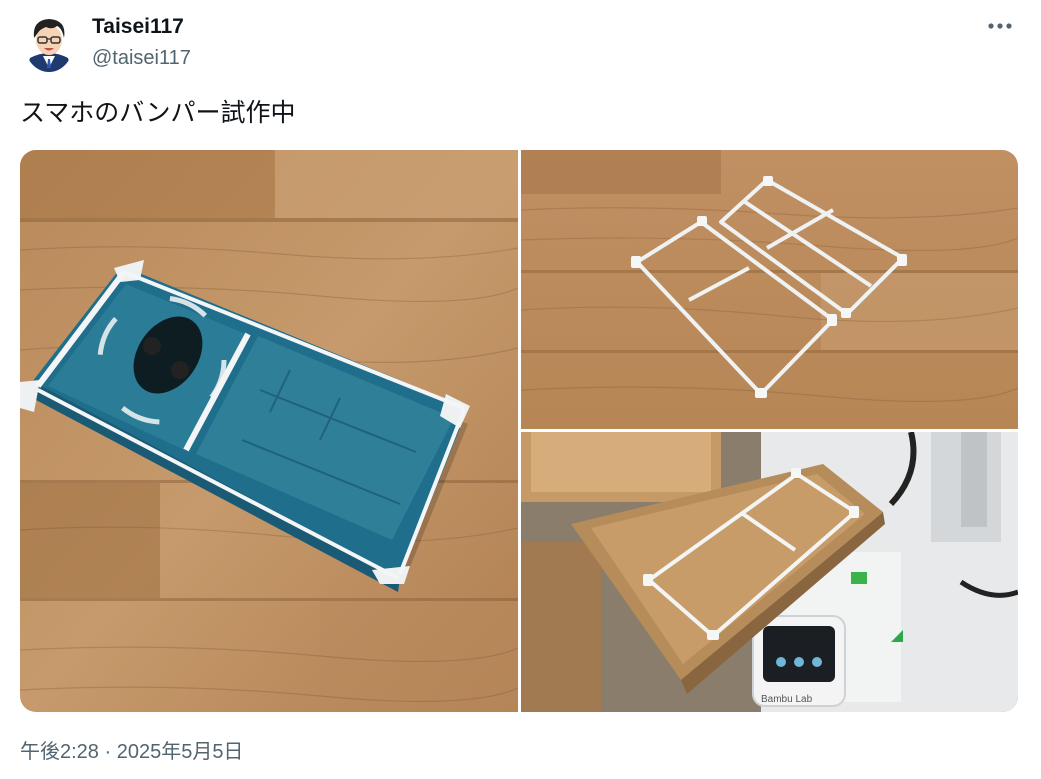 This screenshot has height=779, width=1041. I want to click on avatar-illustration-icon, so click(49, 42).